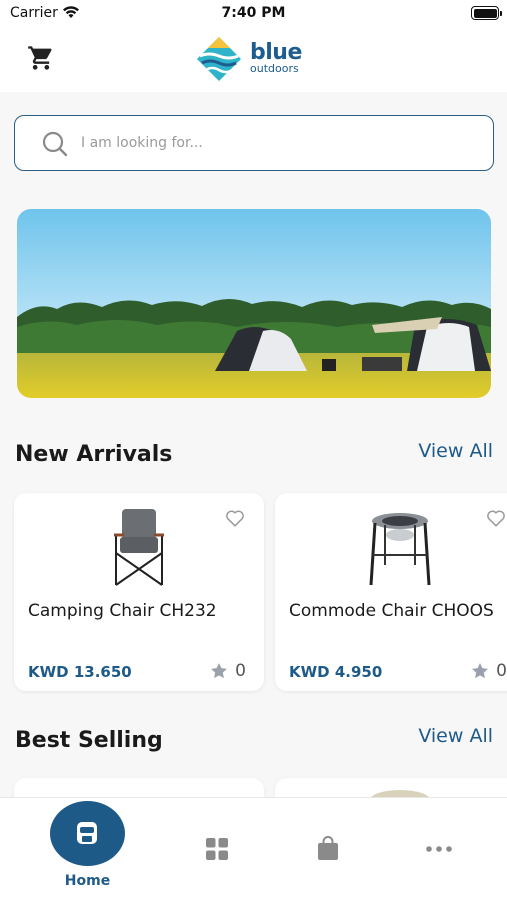  Describe the element at coordinates (94, 454) in the screenshot. I see `new-arrivals-title: New Arrivals` at that location.